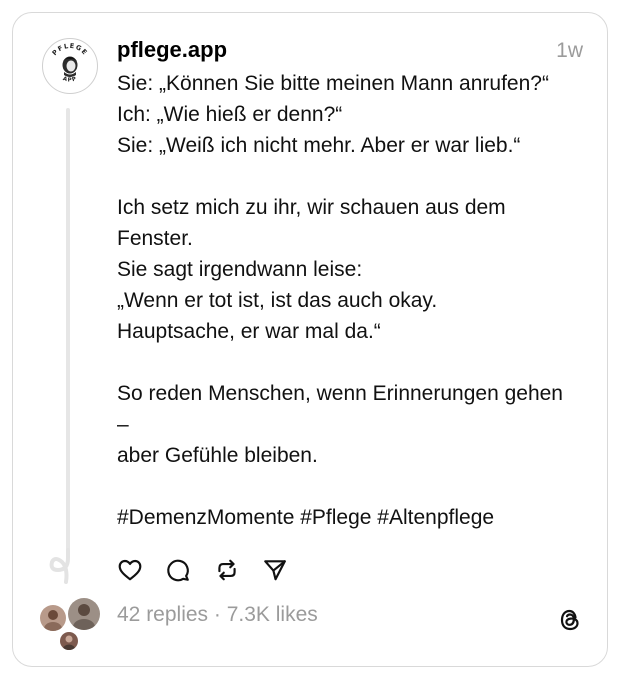  Describe the element at coordinates (230, 114) in the screenshot. I see `post-line: Ich: „Wie hieß er denn?“` at that location.